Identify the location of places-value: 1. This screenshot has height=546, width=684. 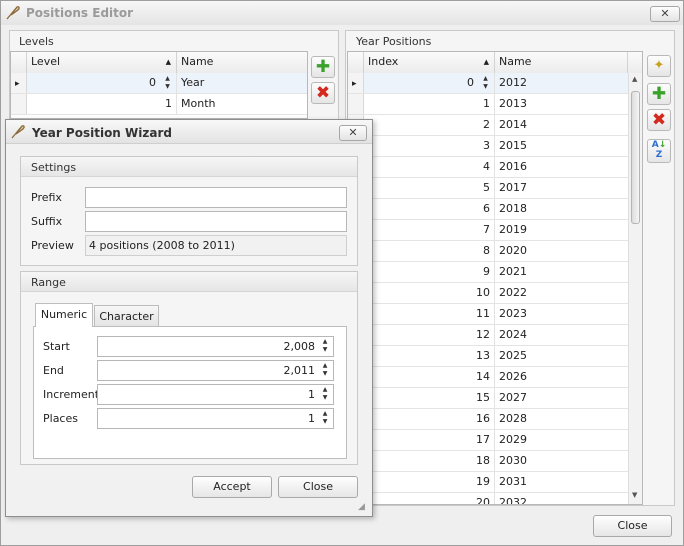
(311, 418).